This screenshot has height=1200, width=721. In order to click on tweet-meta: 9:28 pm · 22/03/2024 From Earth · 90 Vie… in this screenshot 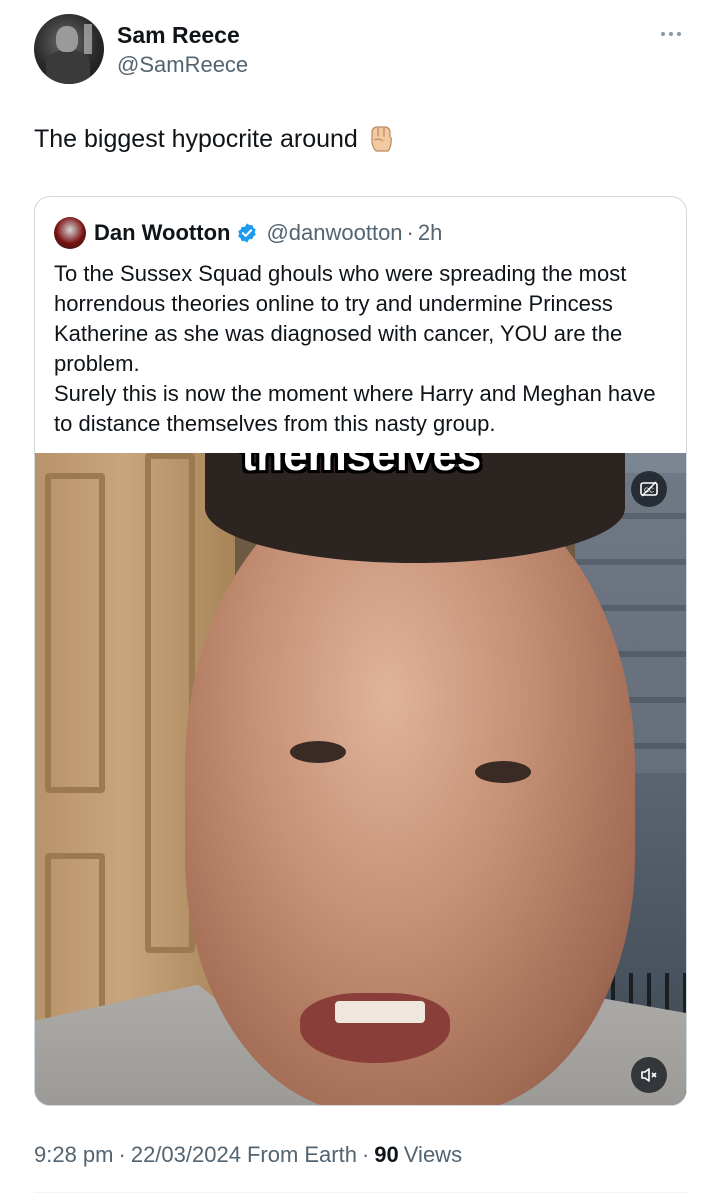, I will do `click(248, 1155)`.